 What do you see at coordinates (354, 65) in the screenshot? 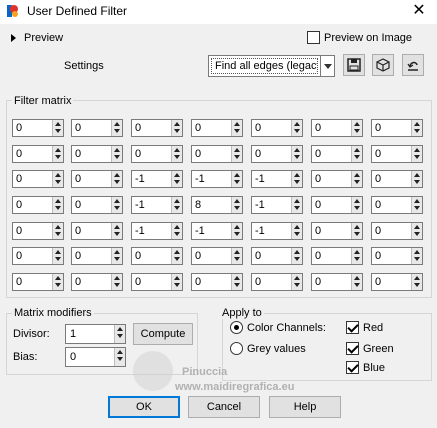
I see `save-preset-button` at bounding box center [354, 65].